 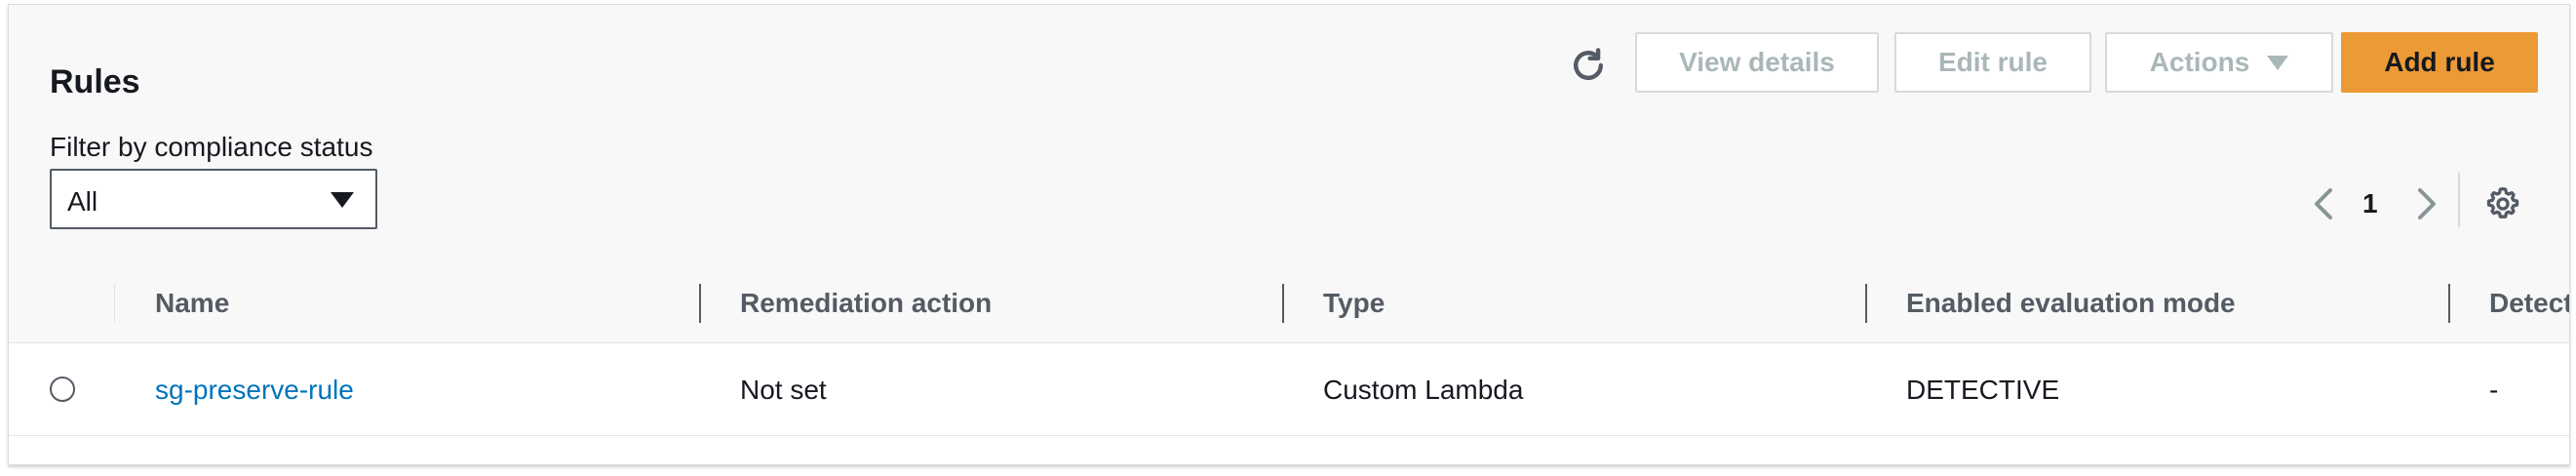 What do you see at coordinates (783, 390) in the screenshot?
I see `remediation-cell: Not set` at bounding box center [783, 390].